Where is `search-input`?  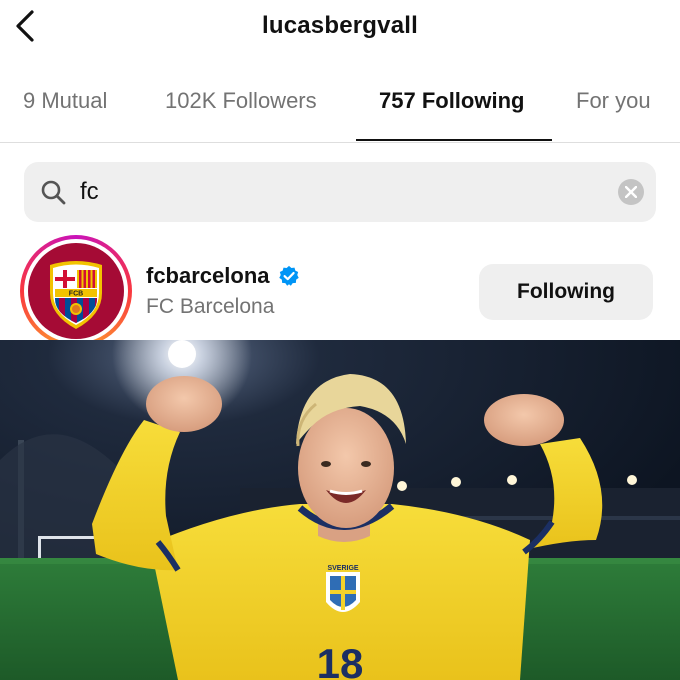 search-input is located at coordinates (340, 192).